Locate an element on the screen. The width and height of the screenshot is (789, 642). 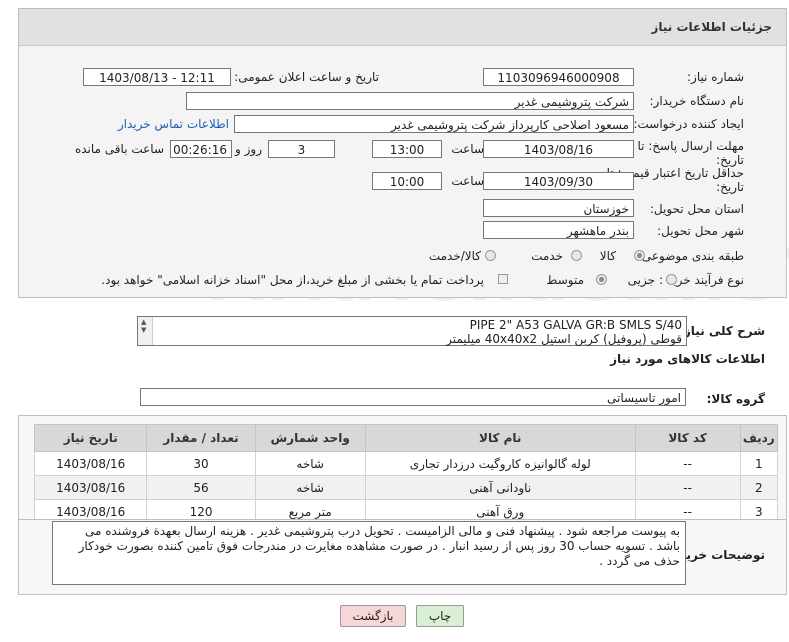
summary-scrollbar: ▲ ▼ is located at coordinates (145, 331).